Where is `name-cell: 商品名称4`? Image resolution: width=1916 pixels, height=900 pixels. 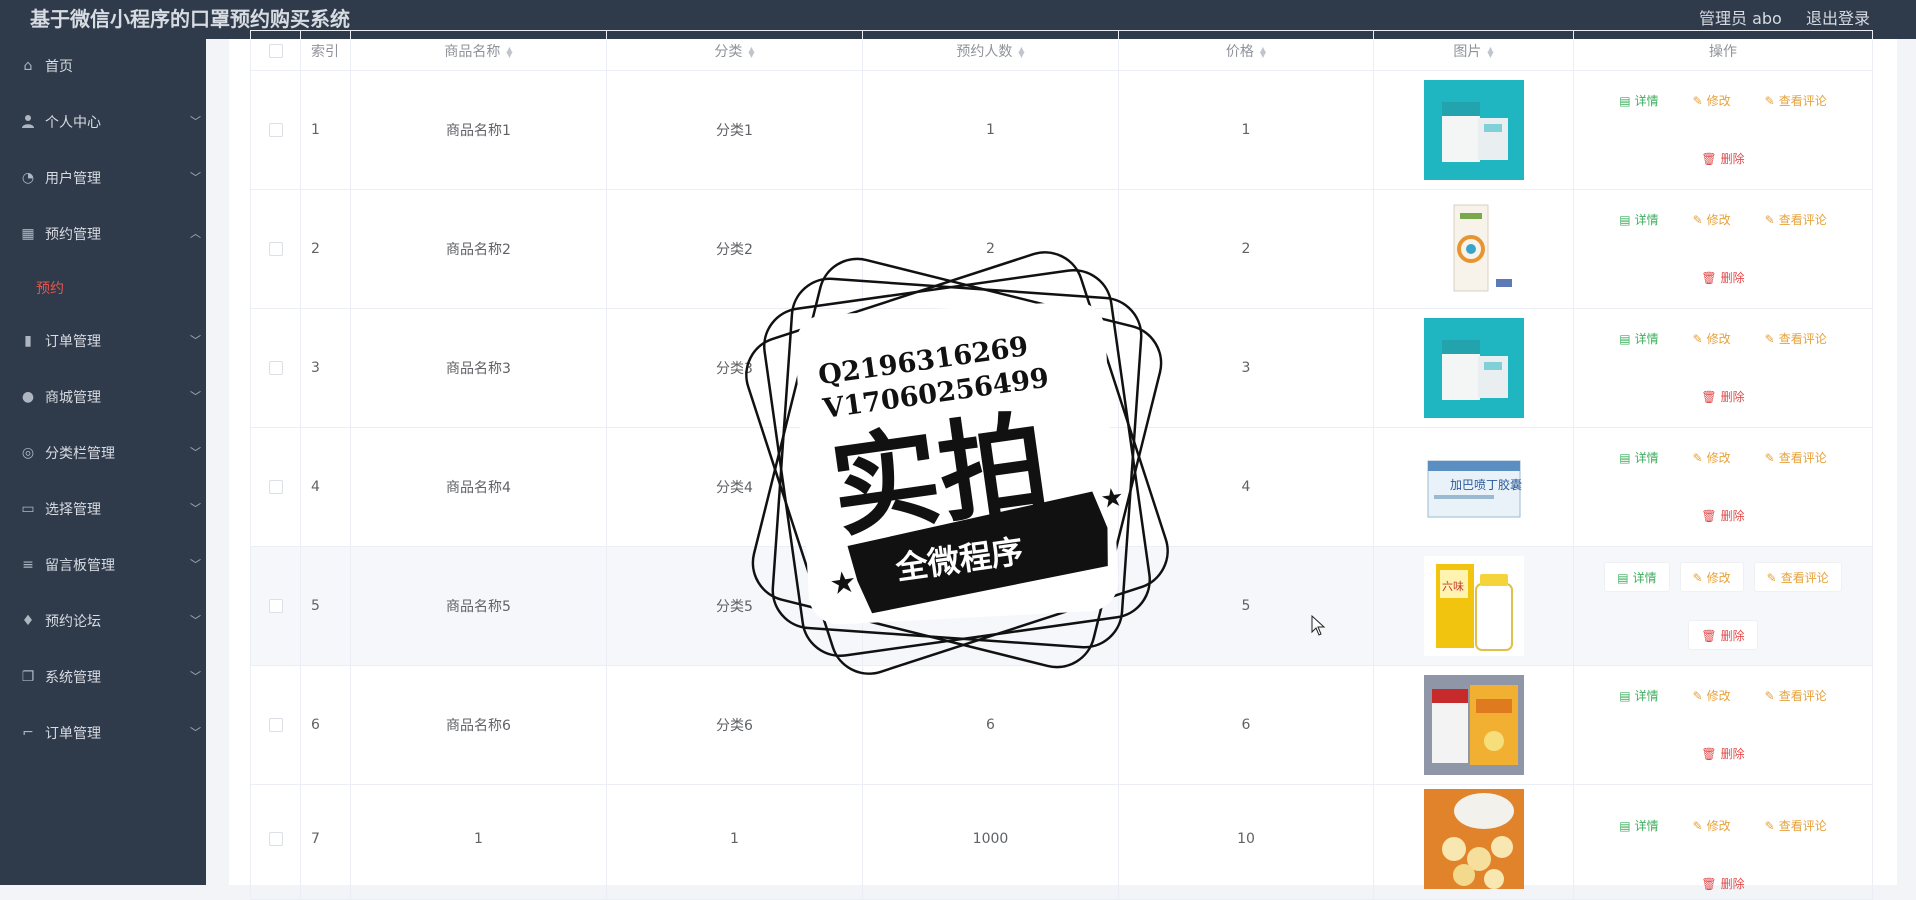
name-cell: 商品名称4 is located at coordinates (478, 487).